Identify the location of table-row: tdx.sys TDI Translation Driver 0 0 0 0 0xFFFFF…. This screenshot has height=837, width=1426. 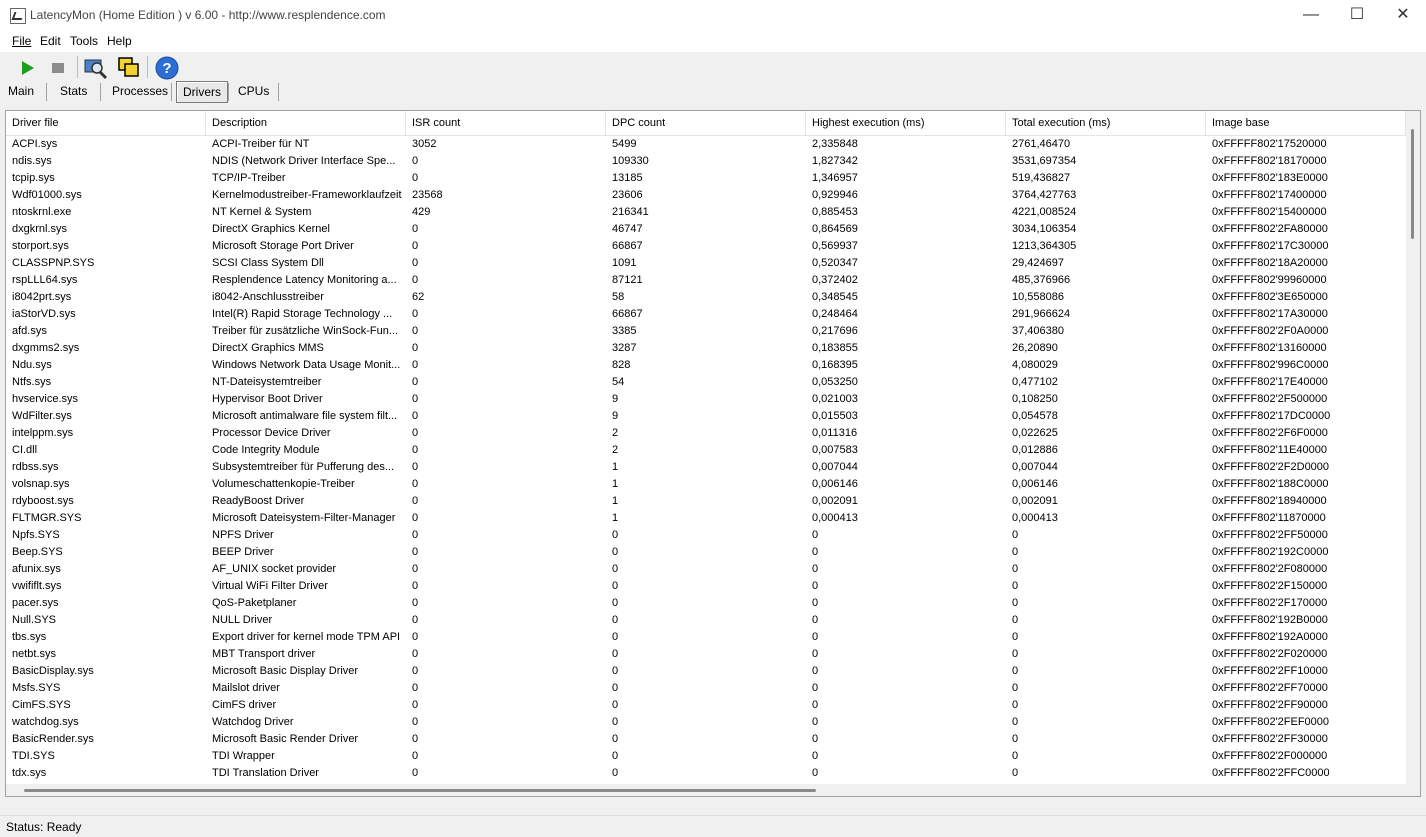
(706, 773).